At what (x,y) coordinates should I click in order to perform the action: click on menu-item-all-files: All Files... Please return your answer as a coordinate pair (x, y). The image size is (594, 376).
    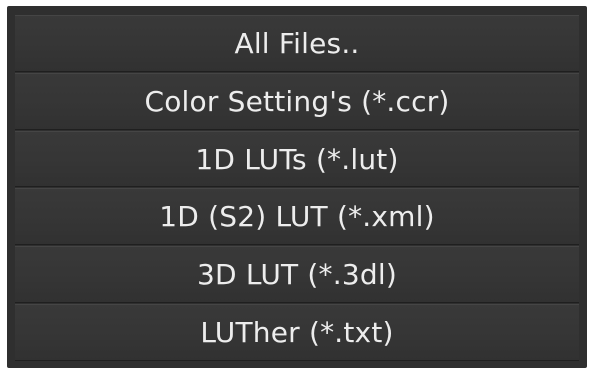
    Looking at the image, I should click on (297, 43).